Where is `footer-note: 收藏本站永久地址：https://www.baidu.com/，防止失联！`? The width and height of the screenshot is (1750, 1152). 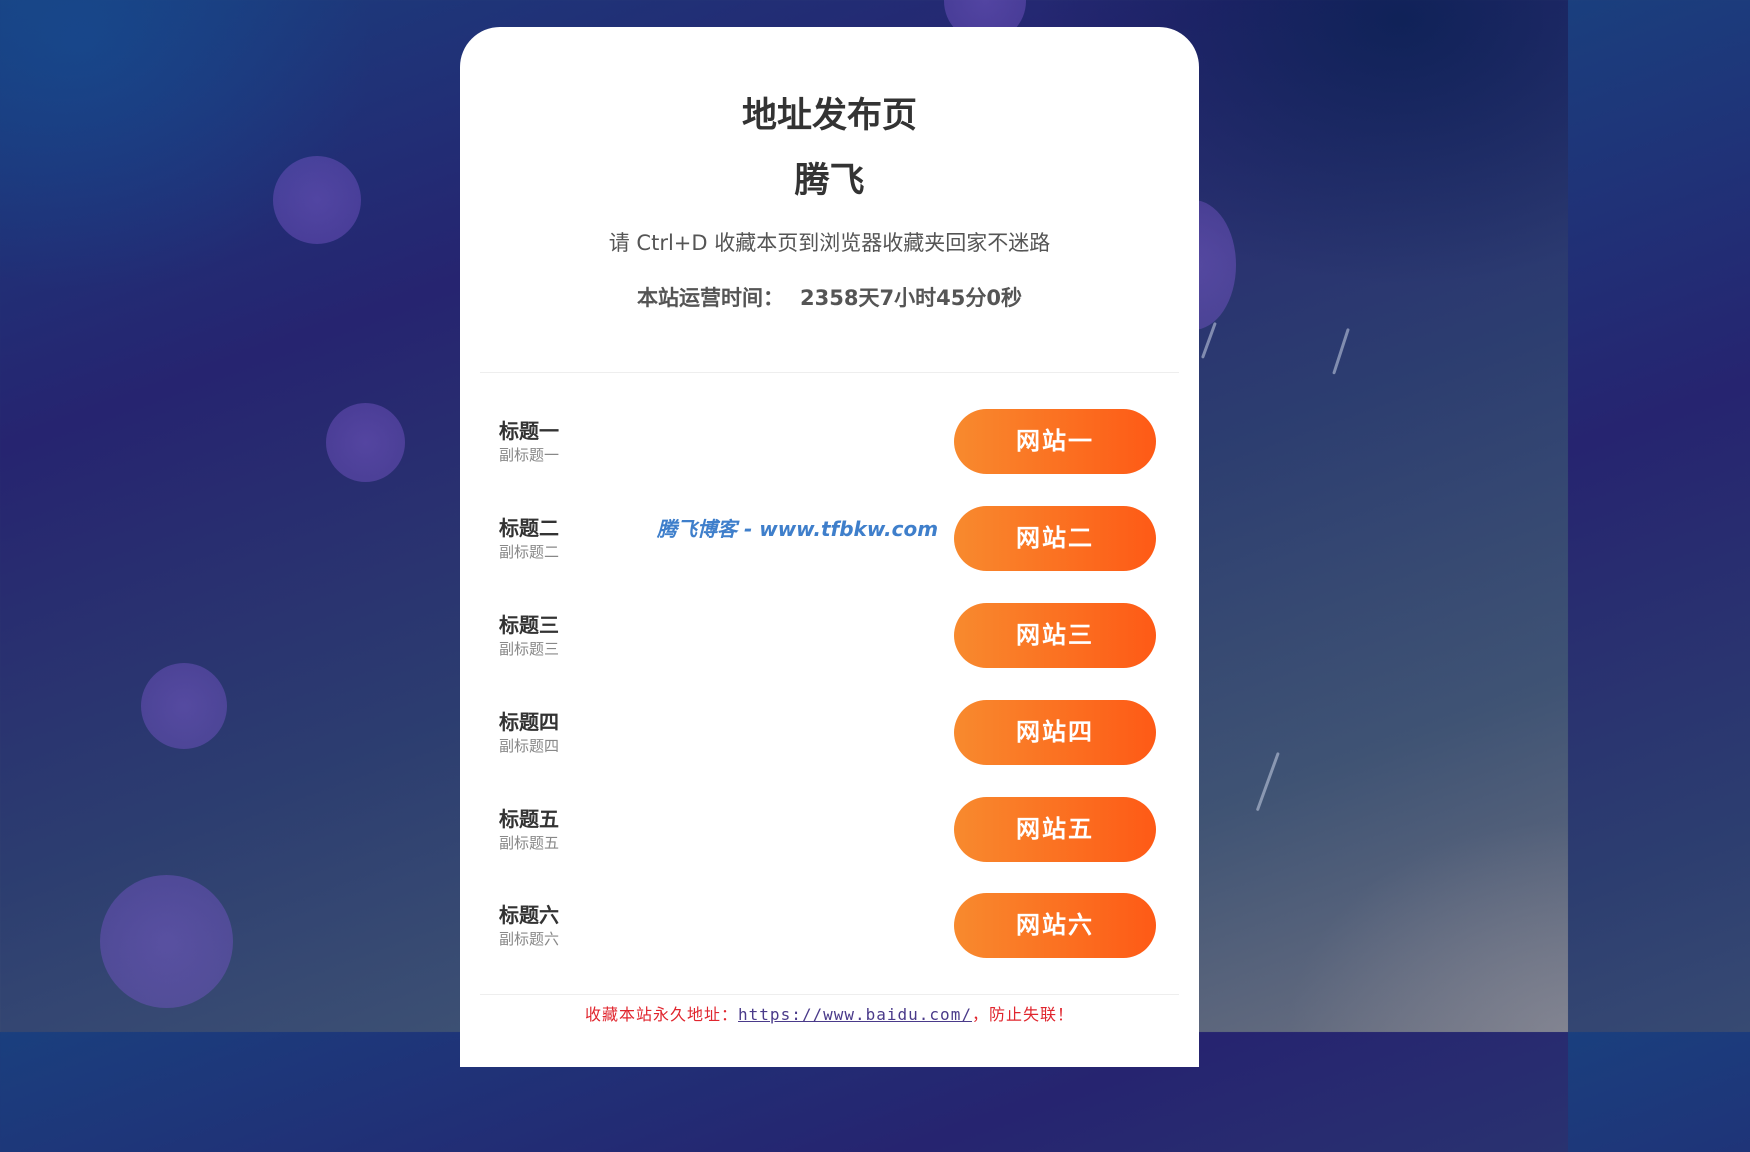 footer-note: 收藏本站永久地址：https://www.baidu.com/，防止失联！ is located at coordinates (829, 1015).